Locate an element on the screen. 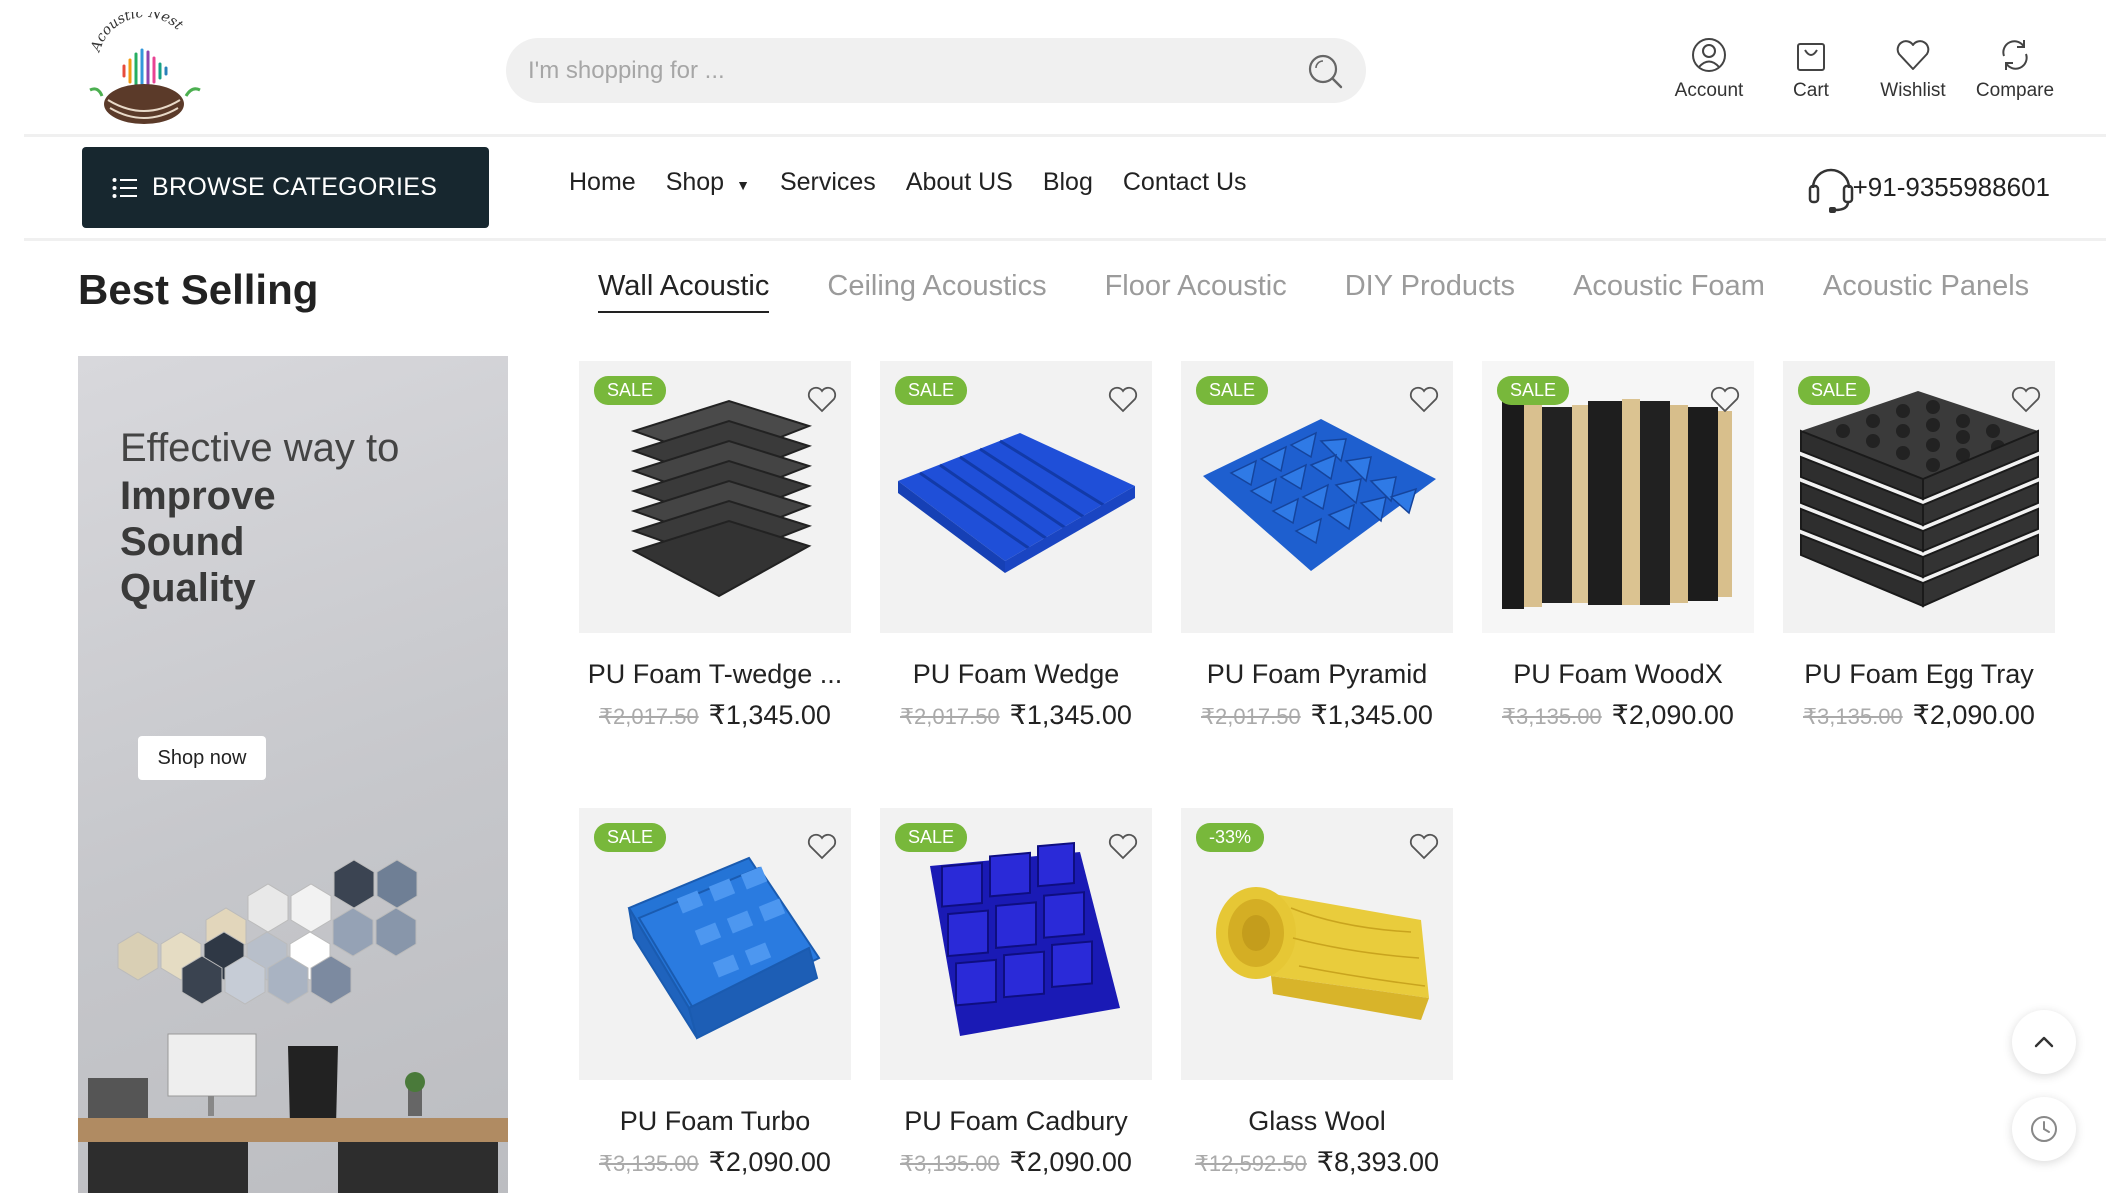 This screenshot has width=2106, height=1193. nav-shop: Shop ▼ is located at coordinates (708, 182).